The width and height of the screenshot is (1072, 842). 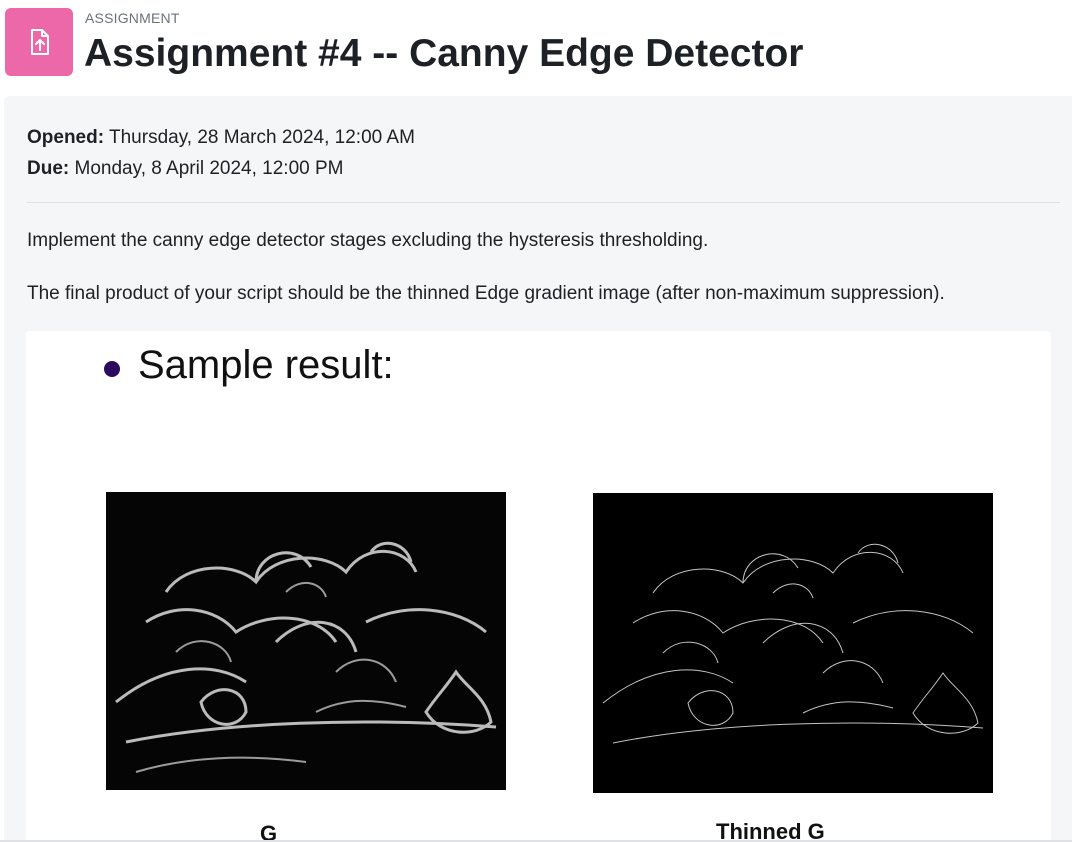 I want to click on thinned-gradient-image, so click(x=793, y=643).